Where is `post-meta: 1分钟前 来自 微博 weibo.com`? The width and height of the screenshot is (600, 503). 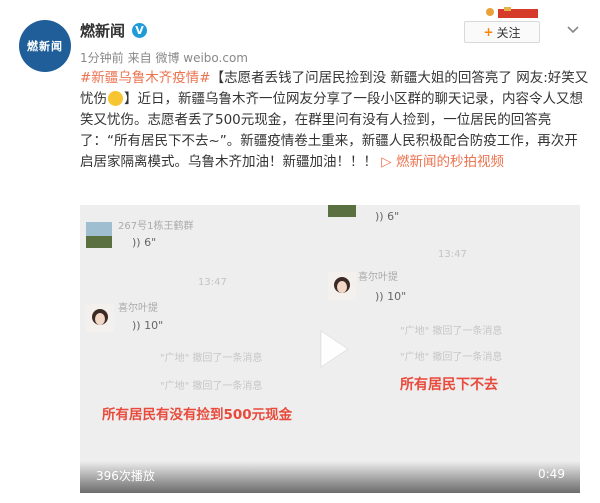
post-meta: 1分钟前 来自 微博 weibo.com is located at coordinates (164, 57).